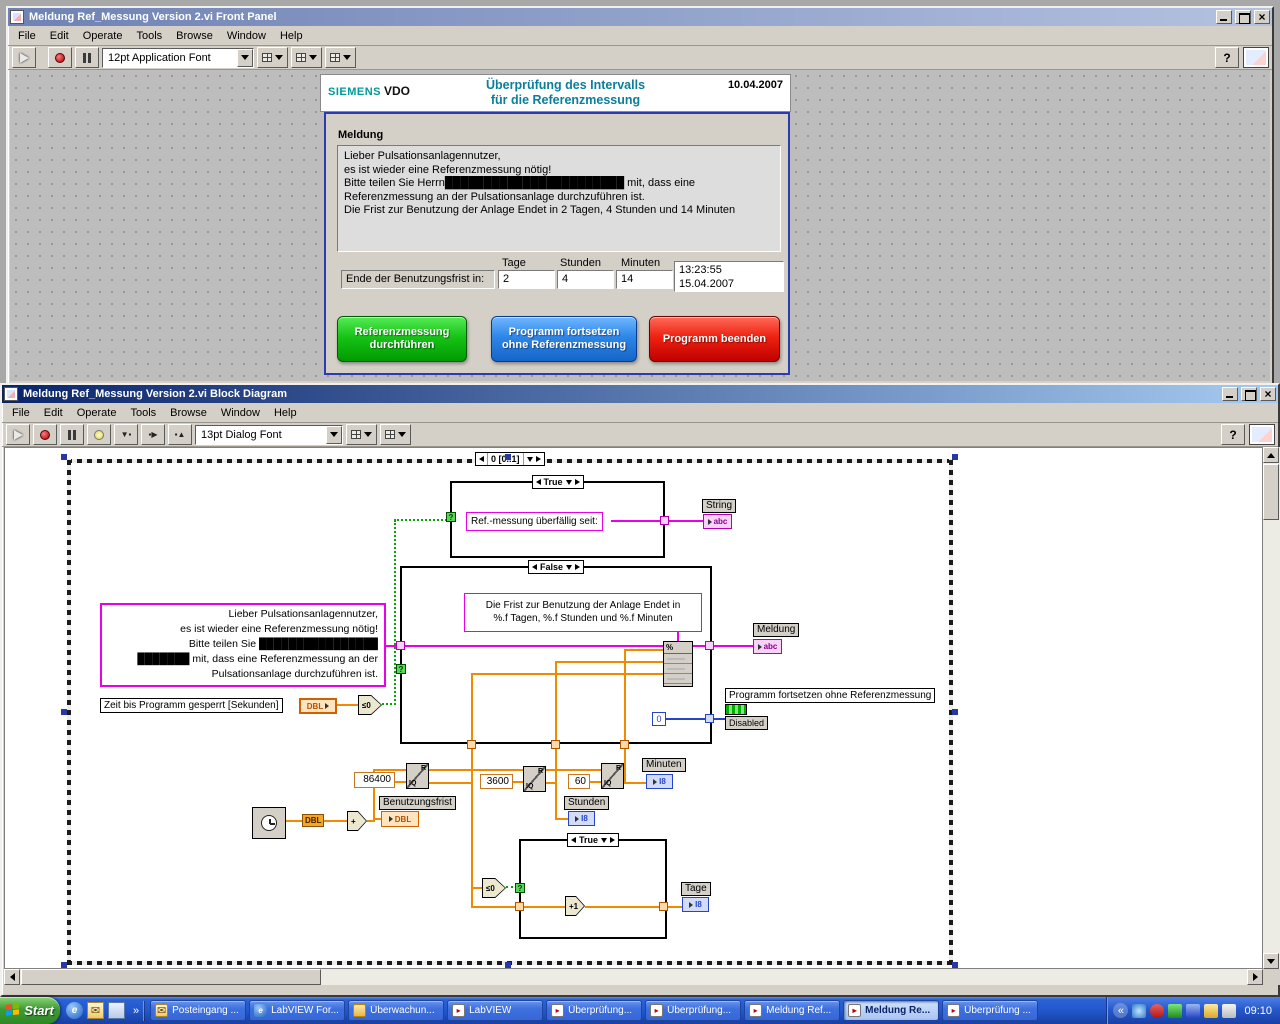 The height and width of the screenshot is (1024, 1280). What do you see at coordinates (188, 413) in the screenshot?
I see `menu-item: Browse` at bounding box center [188, 413].